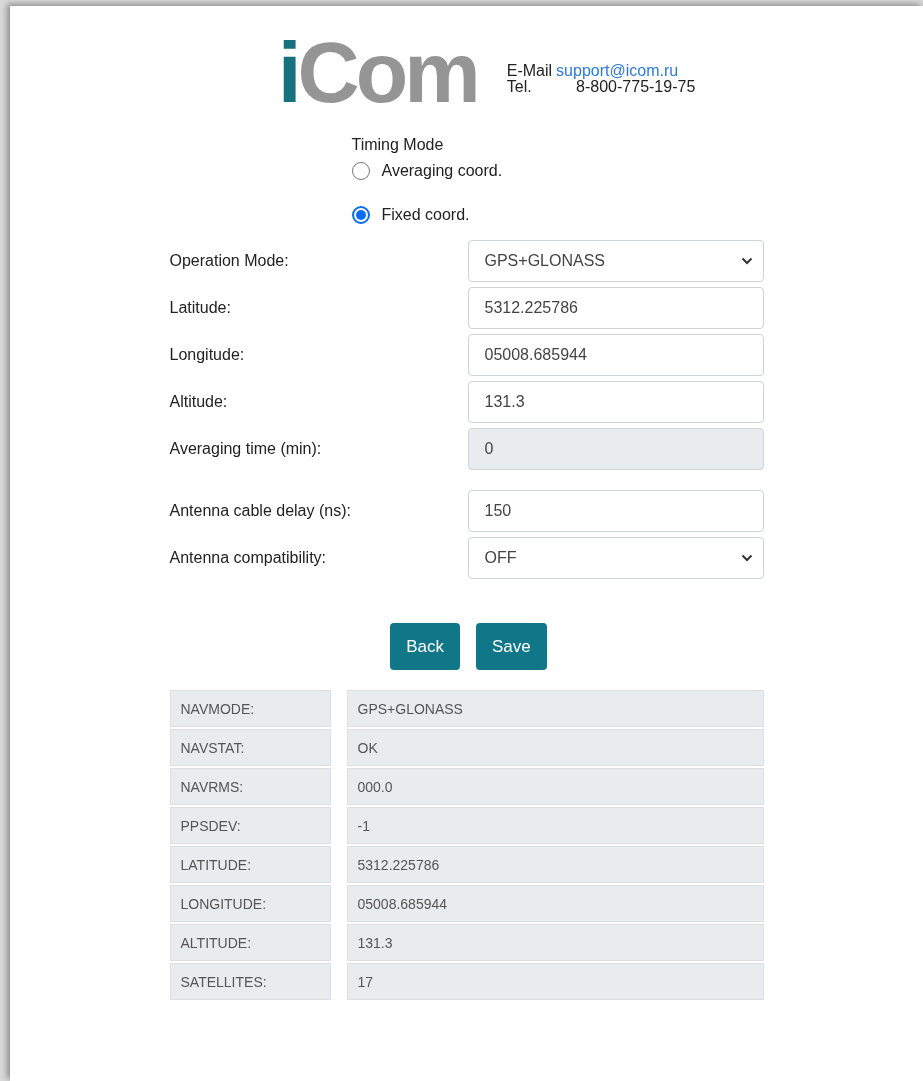  Describe the element at coordinates (511, 646) in the screenshot. I see `save-button: Save` at that location.